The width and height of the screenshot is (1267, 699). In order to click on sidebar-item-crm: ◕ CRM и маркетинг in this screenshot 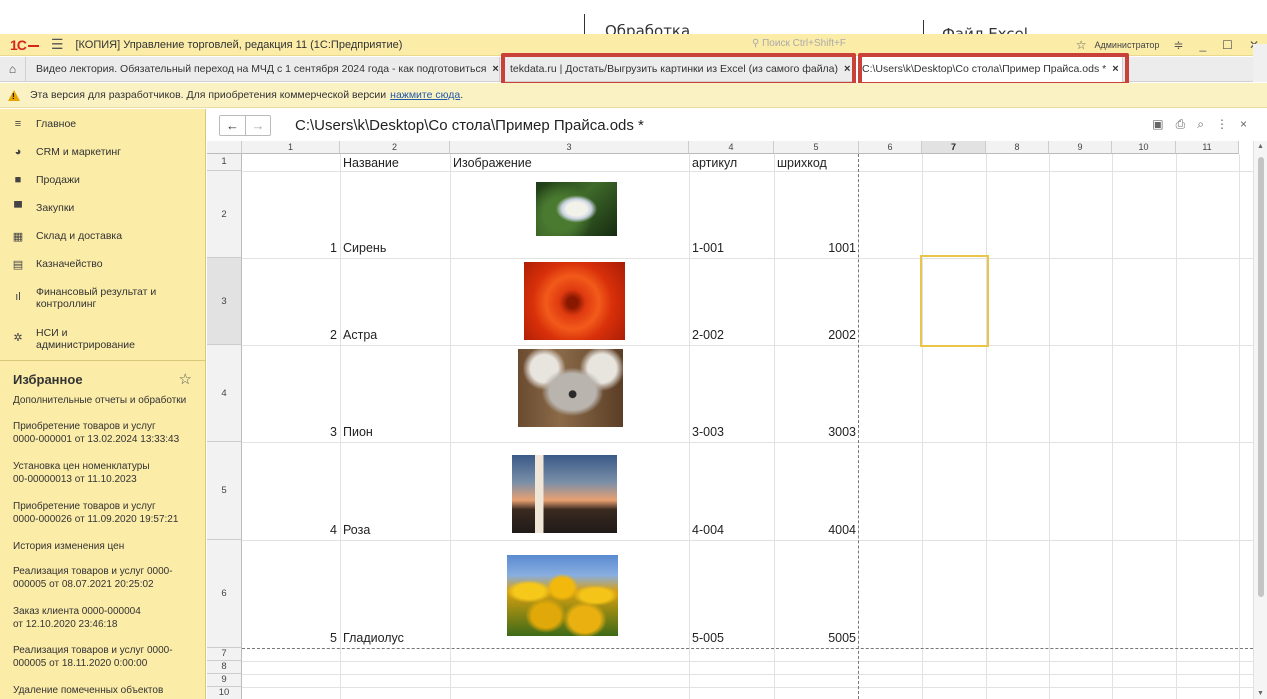, I will do `click(64, 152)`.